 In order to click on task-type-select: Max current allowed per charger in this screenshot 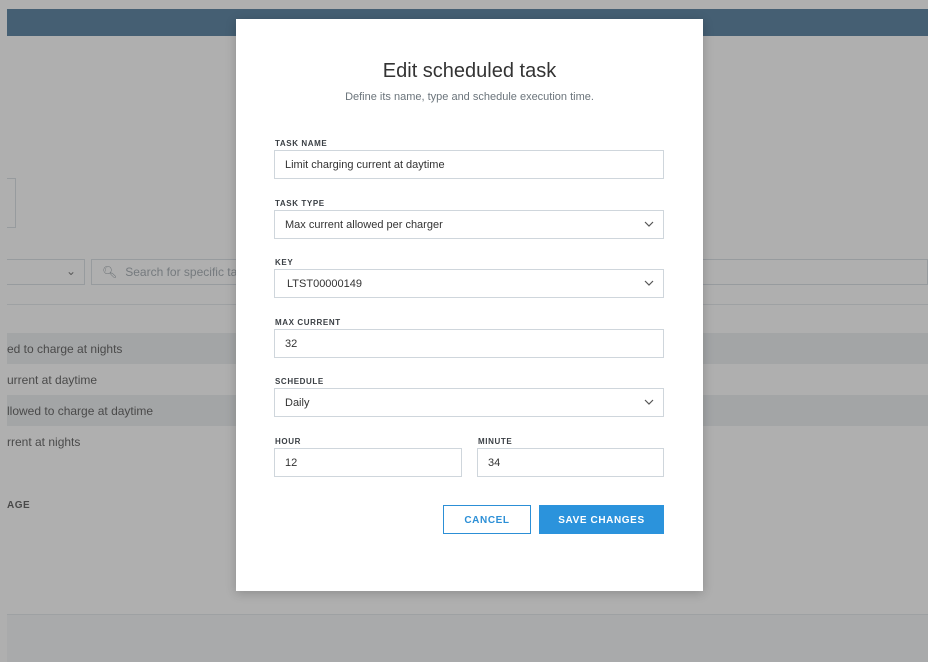, I will do `click(469, 224)`.